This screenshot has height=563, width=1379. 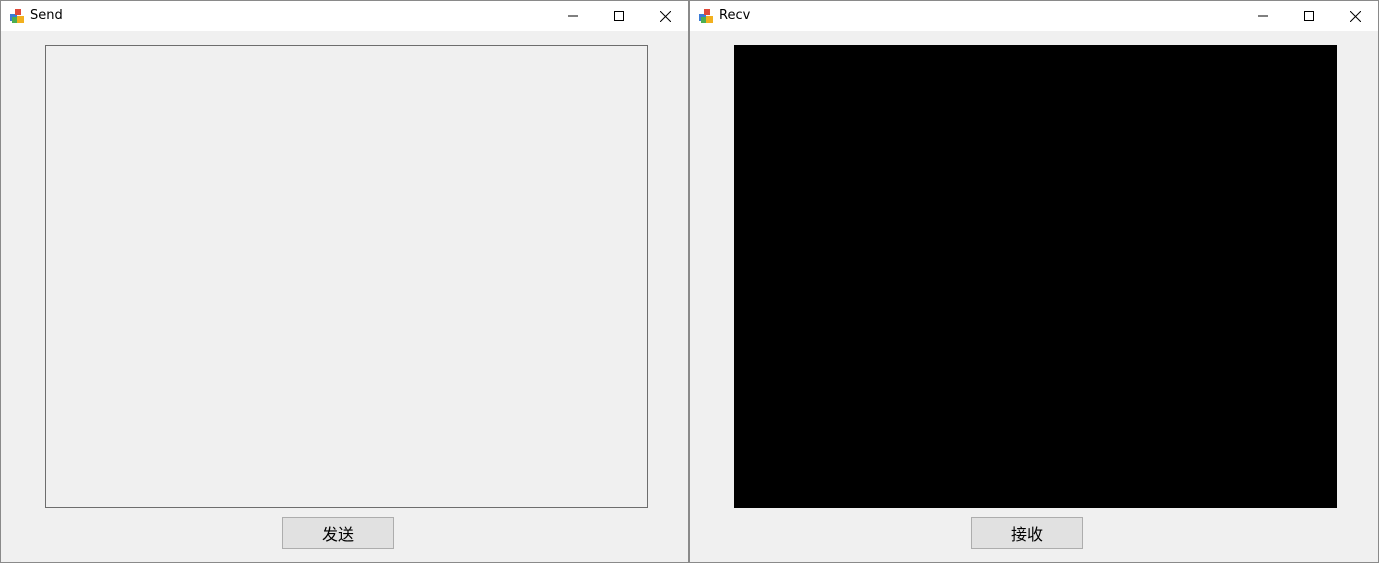 I want to click on send-titlebar: Send, so click(x=344, y=16).